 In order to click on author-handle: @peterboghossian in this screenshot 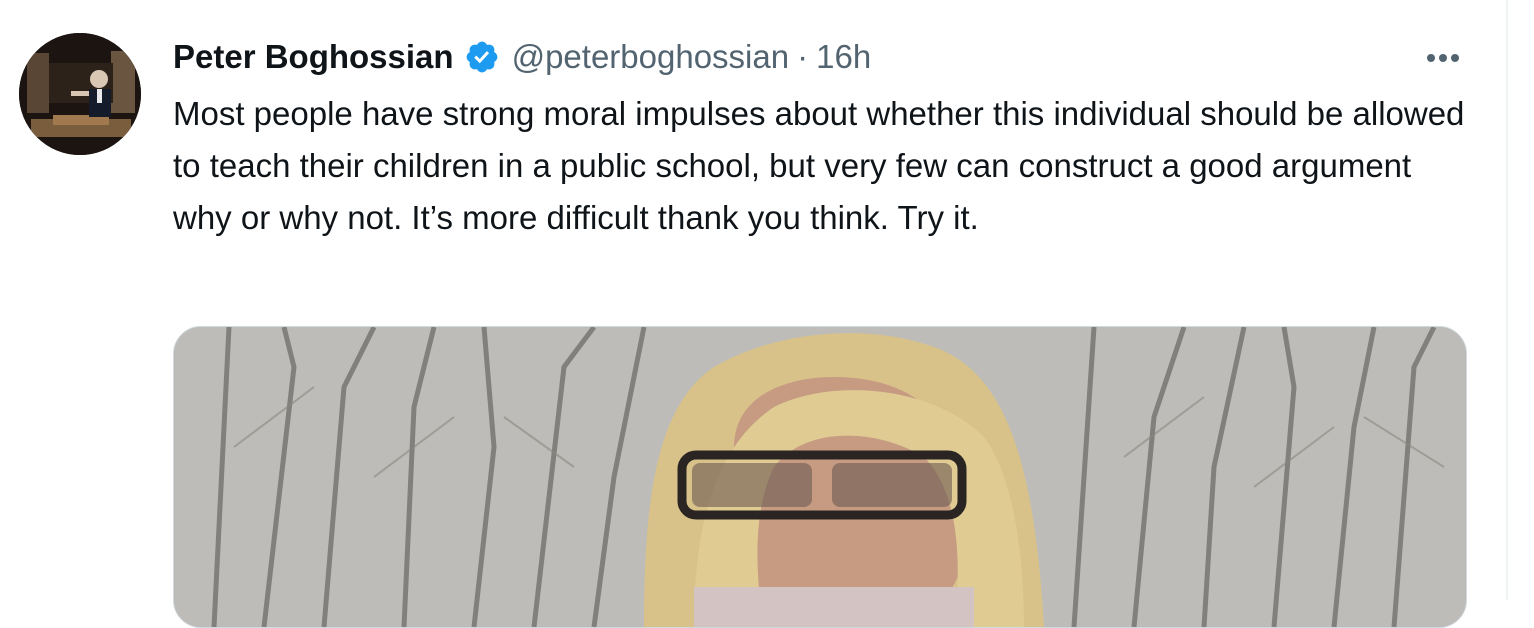, I will do `click(651, 57)`.